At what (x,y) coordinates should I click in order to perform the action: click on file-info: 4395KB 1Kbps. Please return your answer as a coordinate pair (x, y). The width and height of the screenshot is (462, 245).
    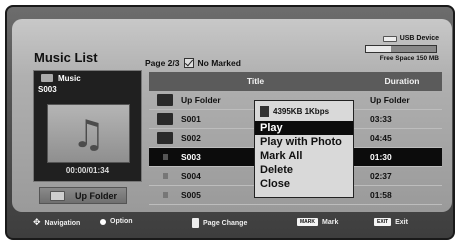
    Looking at the image, I should click on (304, 111).